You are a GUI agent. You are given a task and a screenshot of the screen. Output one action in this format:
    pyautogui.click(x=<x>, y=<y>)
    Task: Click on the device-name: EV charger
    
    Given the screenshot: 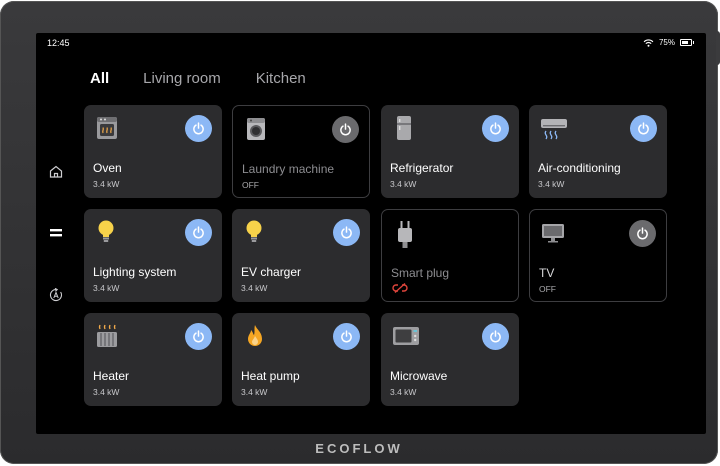 What is the action you would take?
    pyautogui.click(x=271, y=272)
    